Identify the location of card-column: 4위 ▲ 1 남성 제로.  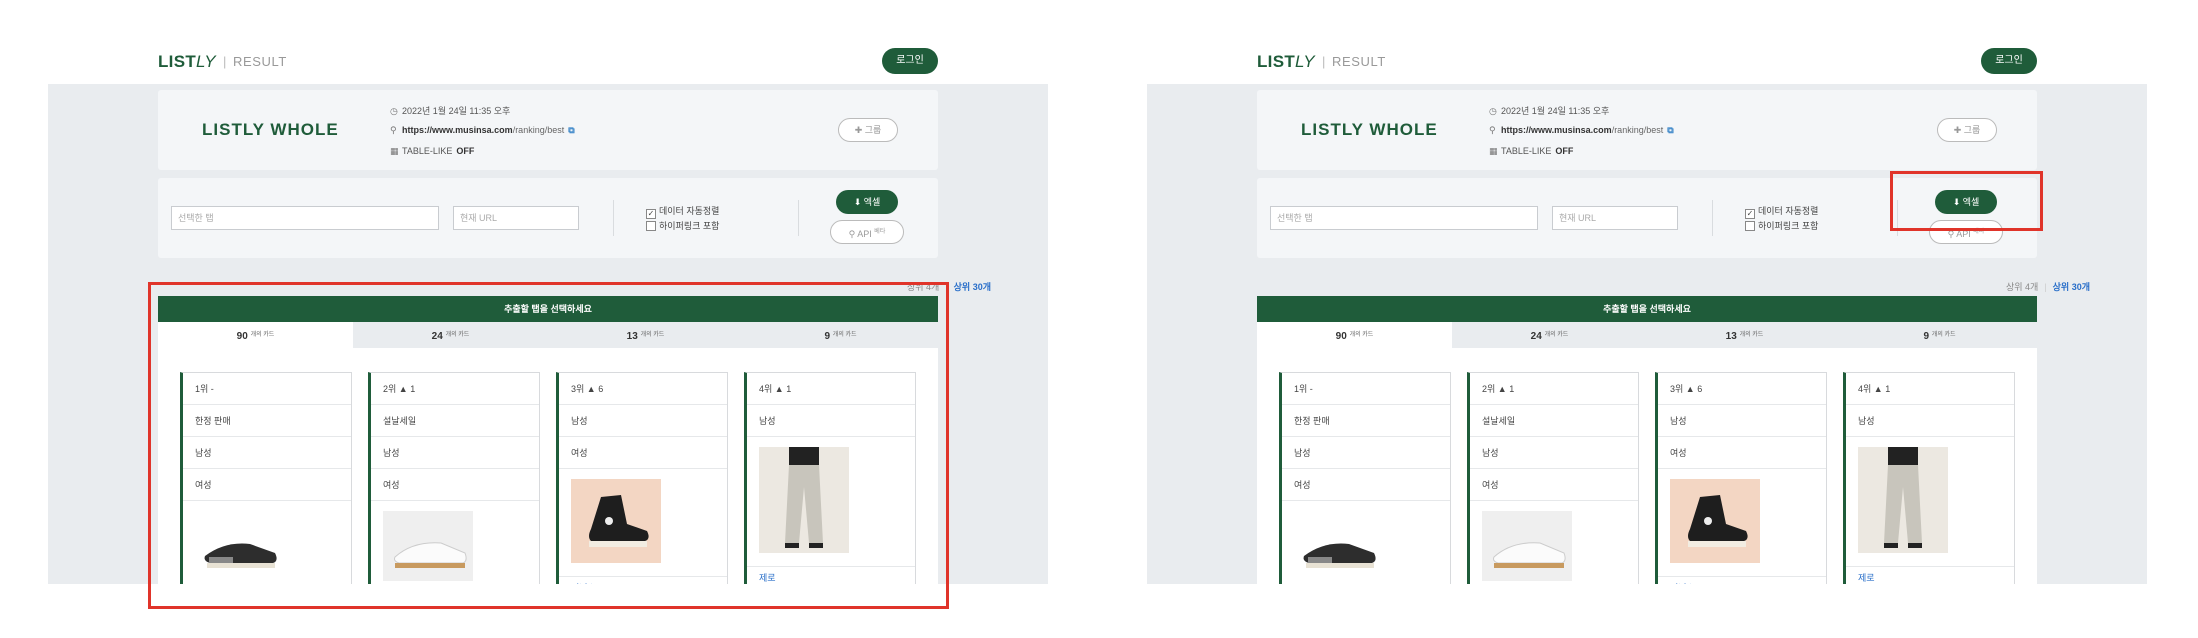
(1929, 478).